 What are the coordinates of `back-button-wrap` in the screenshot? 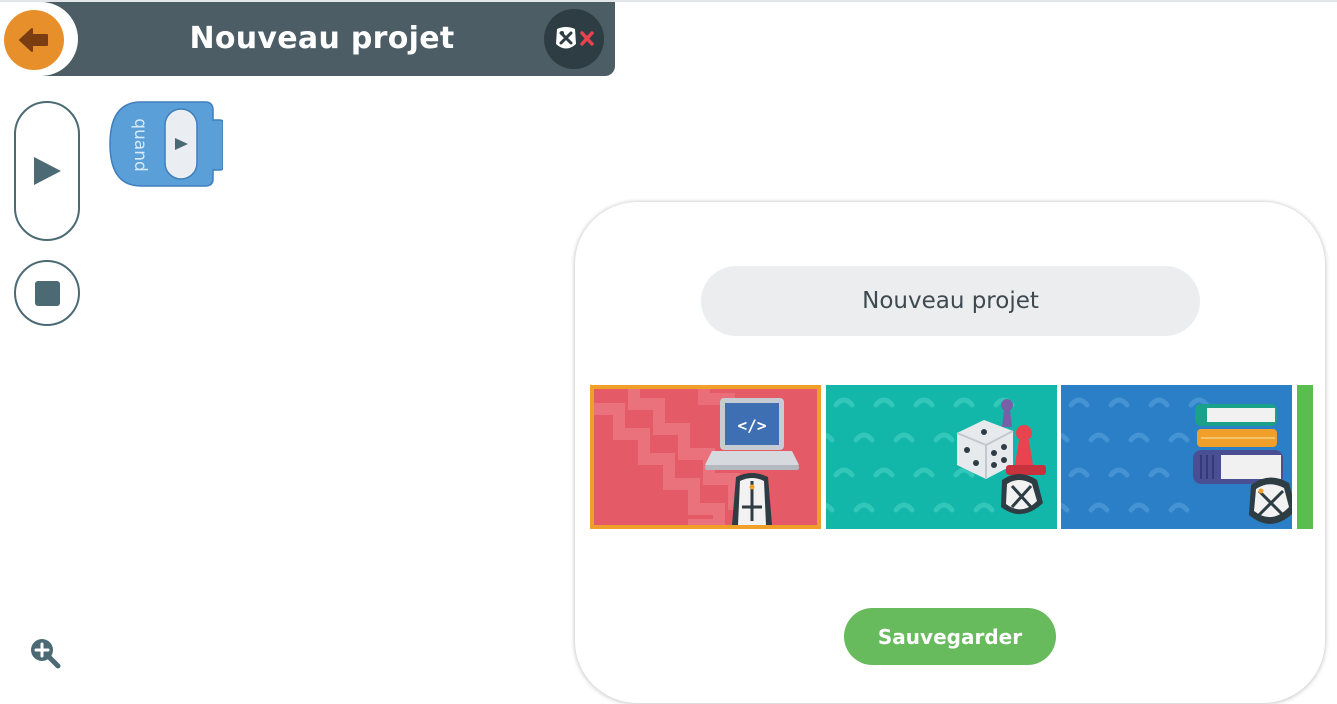 It's located at (39, 39).